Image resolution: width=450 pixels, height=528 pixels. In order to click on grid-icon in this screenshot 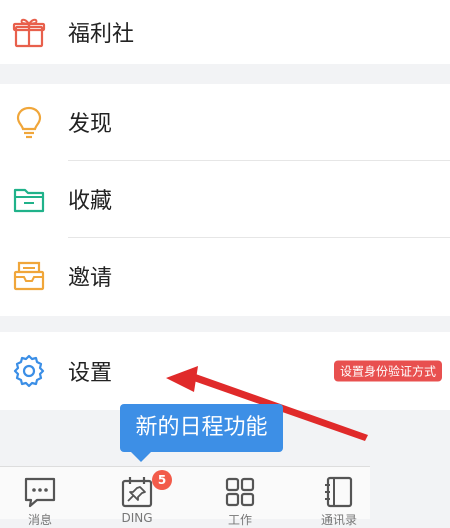, I will do `click(240, 492)`.